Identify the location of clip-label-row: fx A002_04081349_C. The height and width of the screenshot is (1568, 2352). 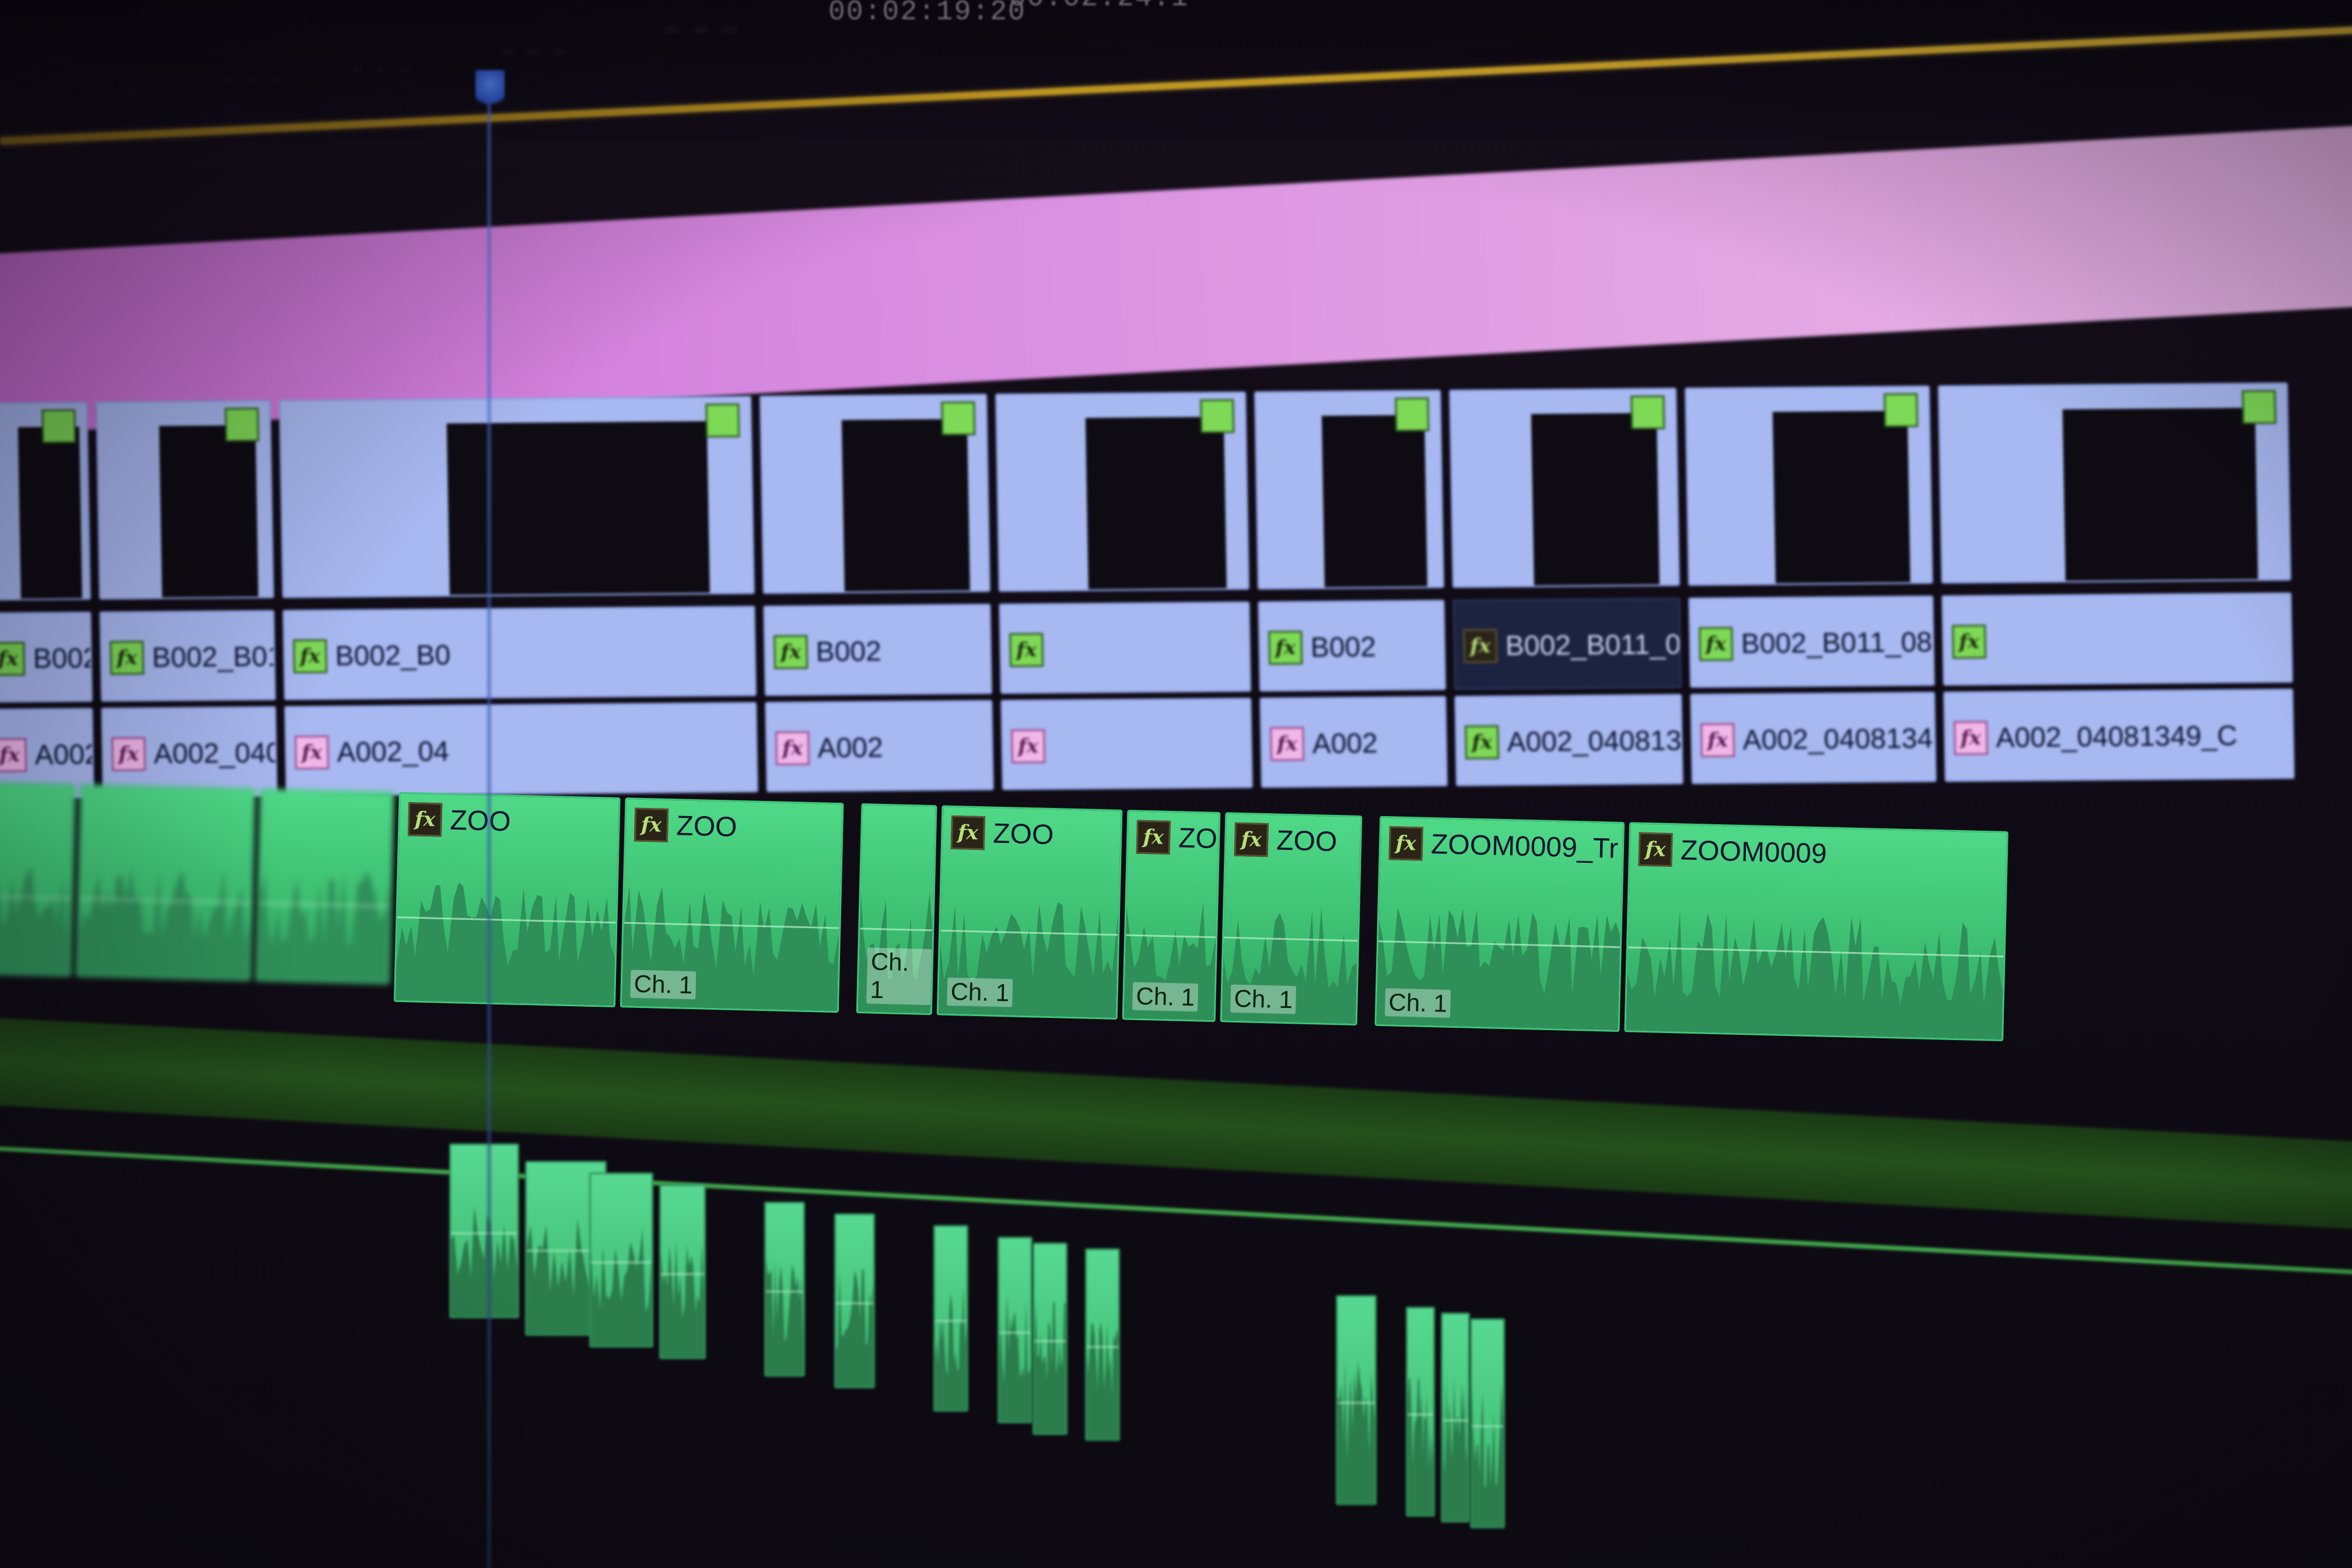
(1574, 741).